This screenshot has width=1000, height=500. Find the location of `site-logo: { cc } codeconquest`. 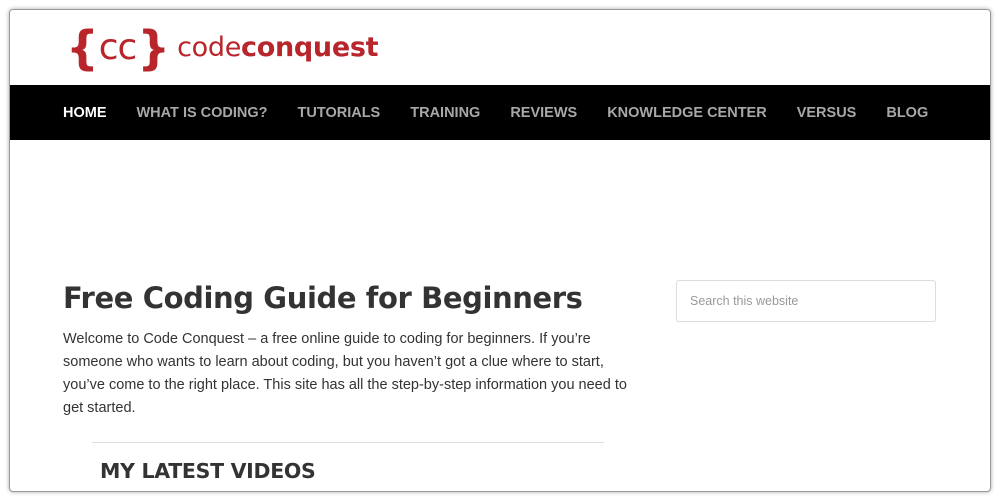

site-logo: { cc } codeconquest is located at coordinates (222, 48).